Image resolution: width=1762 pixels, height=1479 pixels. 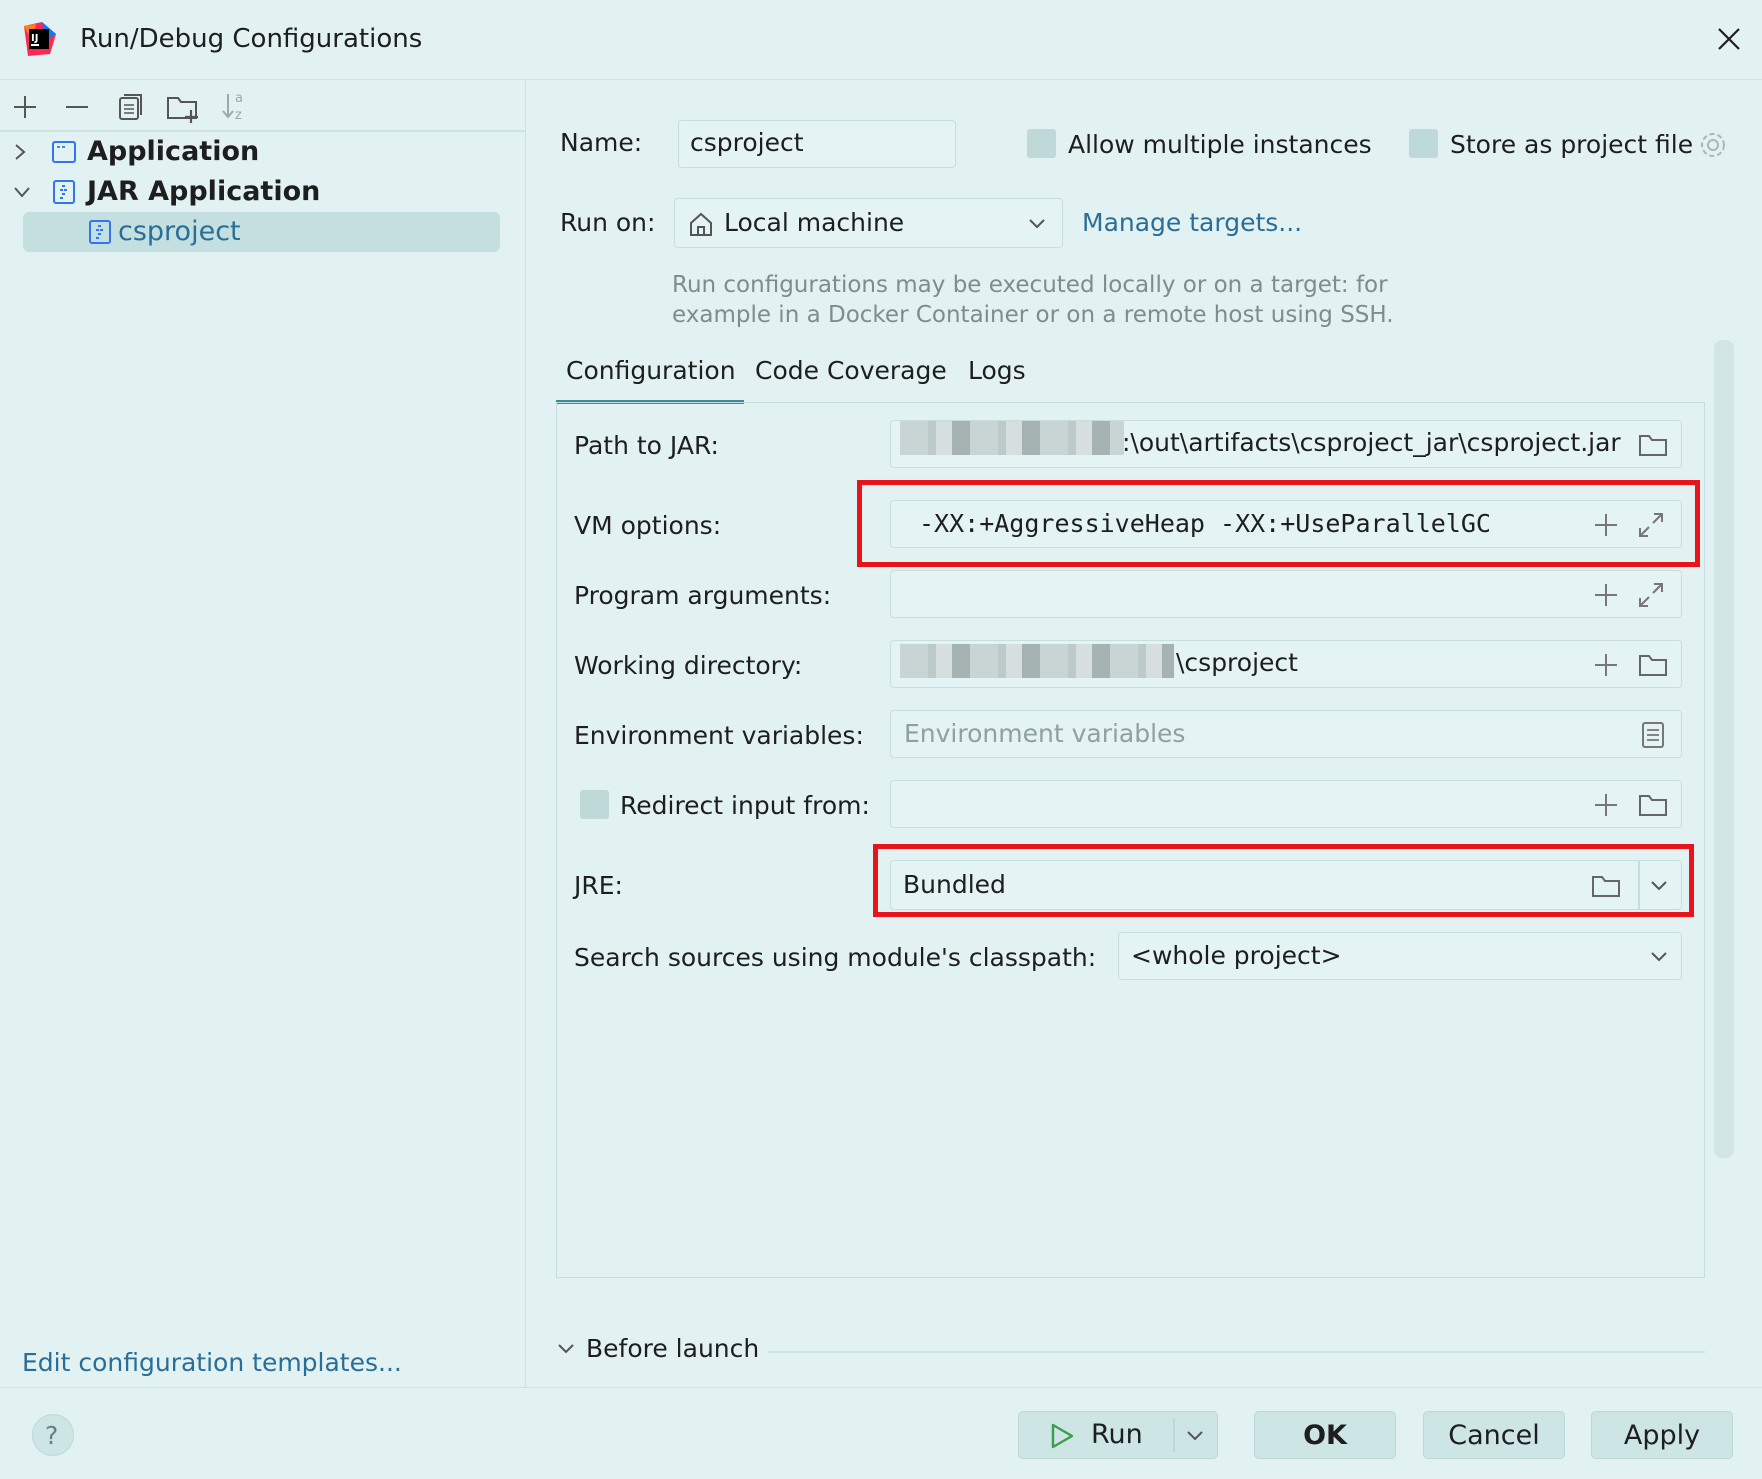 I want to click on run-button: Run, so click(x=1118, y=1435).